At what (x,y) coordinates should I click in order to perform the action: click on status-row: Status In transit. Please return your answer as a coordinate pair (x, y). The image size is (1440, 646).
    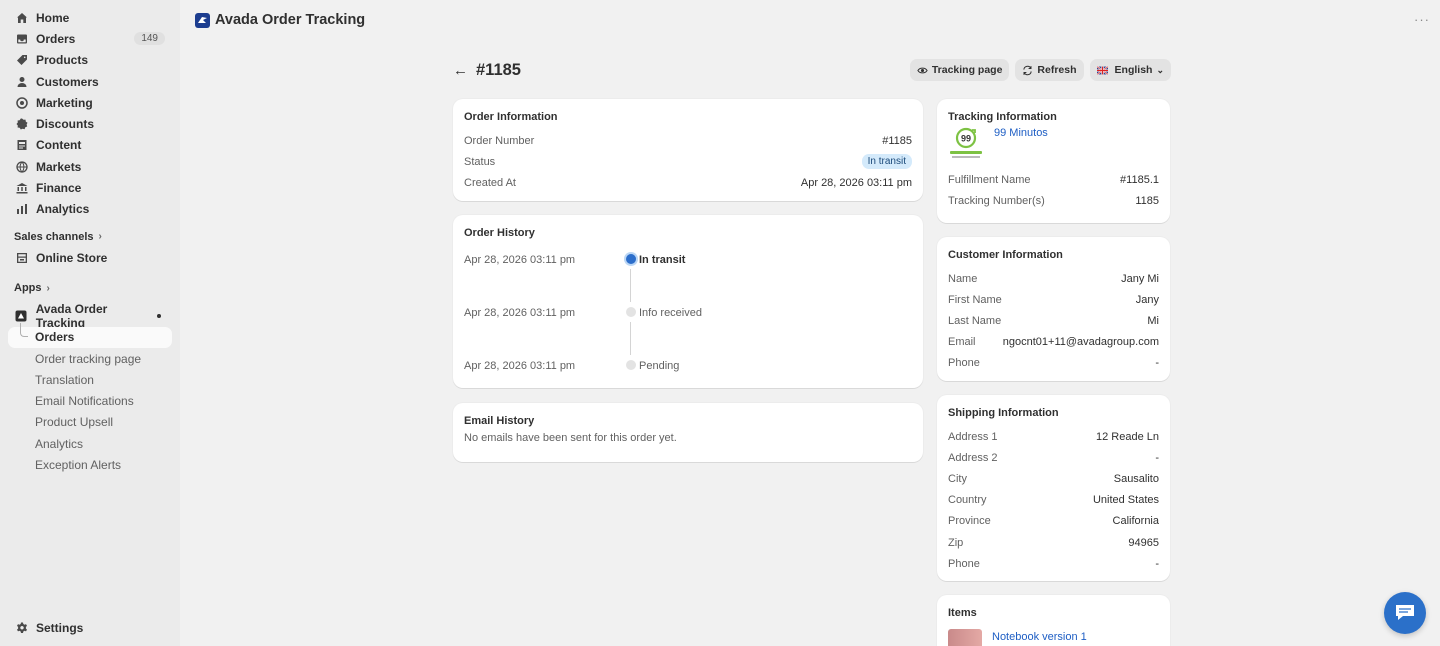
    Looking at the image, I should click on (688, 161).